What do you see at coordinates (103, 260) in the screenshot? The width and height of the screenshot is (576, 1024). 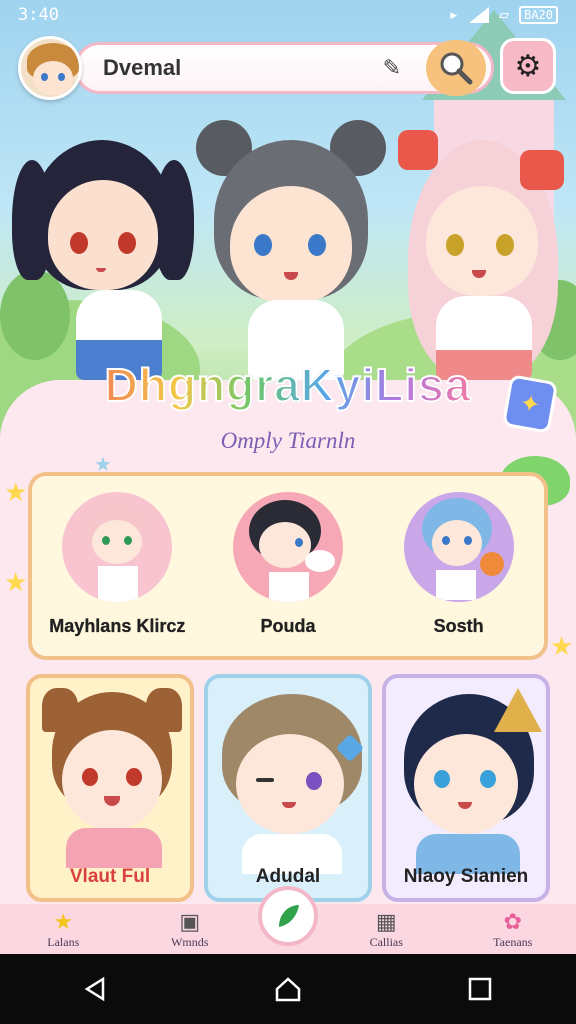 I see `character-dark-hair` at bounding box center [103, 260].